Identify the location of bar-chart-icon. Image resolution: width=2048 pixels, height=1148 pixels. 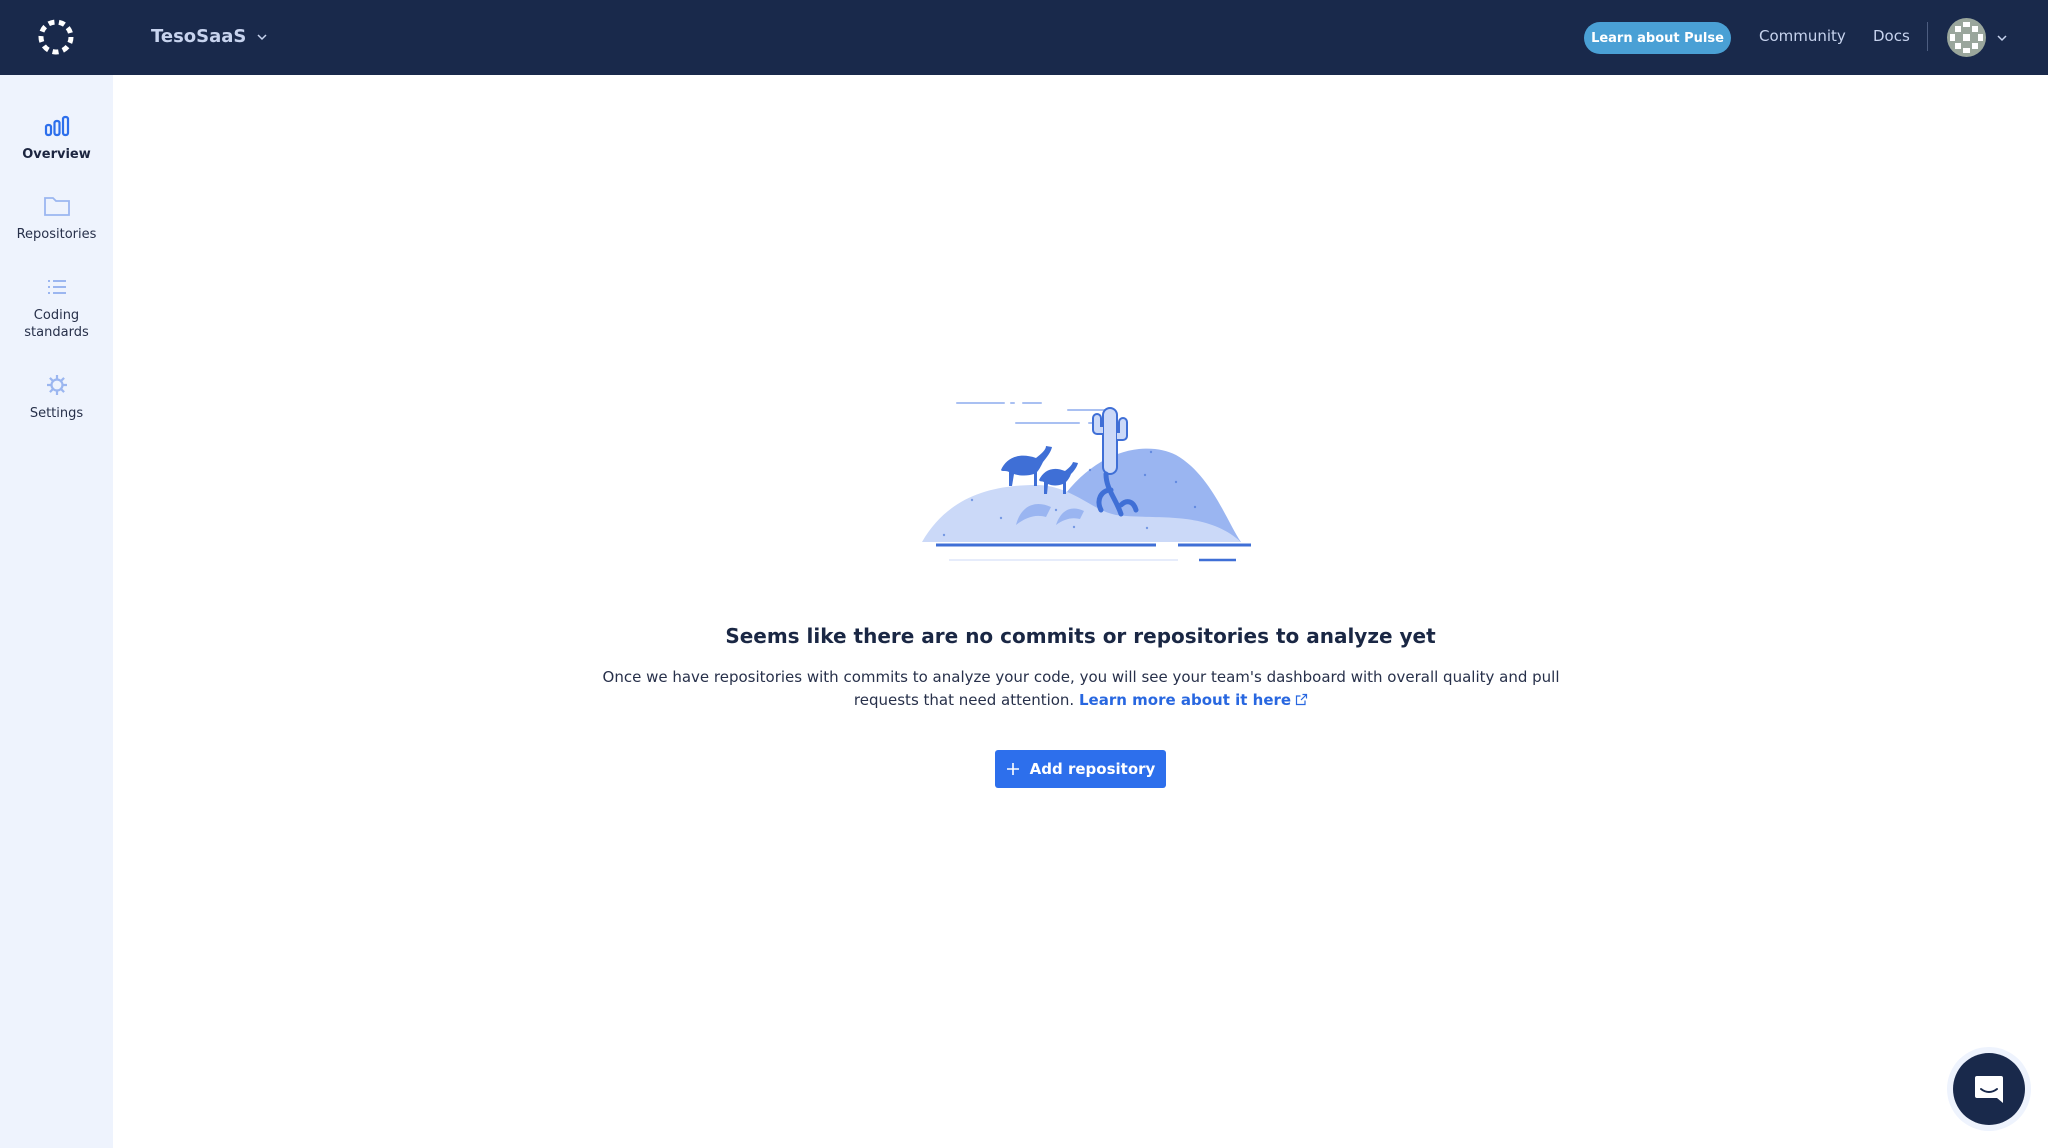
(57, 126).